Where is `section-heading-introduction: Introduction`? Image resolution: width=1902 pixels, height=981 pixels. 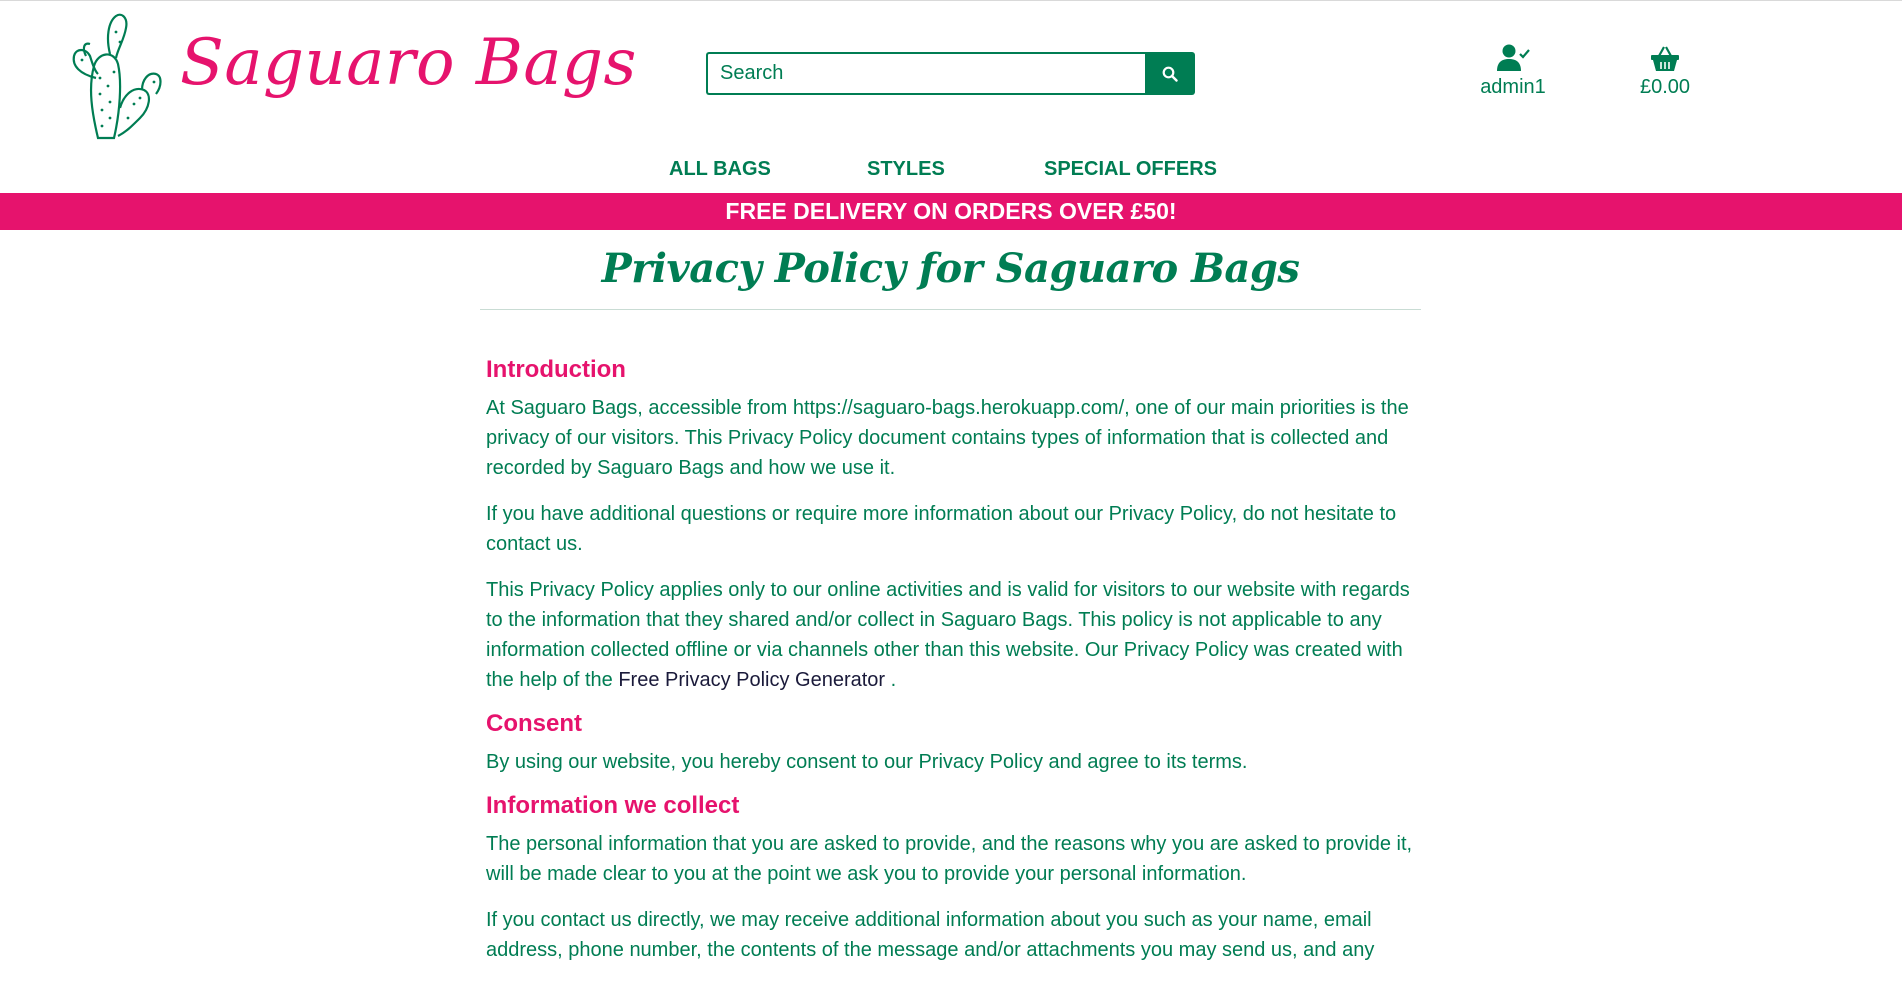 section-heading-introduction: Introduction is located at coordinates (556, 369).